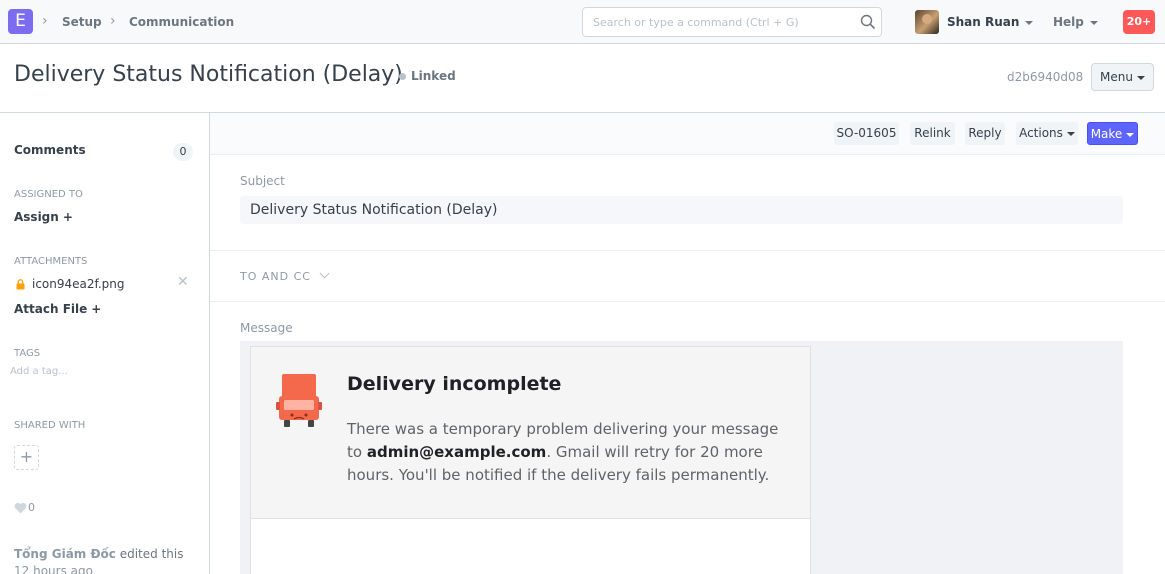 The image size is (1165, 574). Describe the element at coordinates (183, 282) in the screenshot. I see `remove-attachment-icon: ✕` at that location.